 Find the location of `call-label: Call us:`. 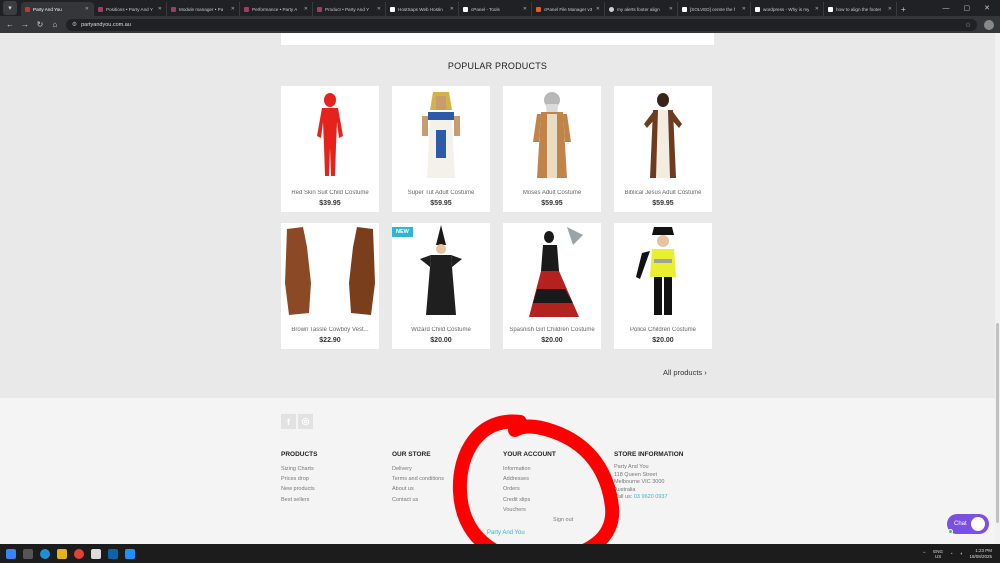

call-label: Call us: is located at coordinates (623, 497).